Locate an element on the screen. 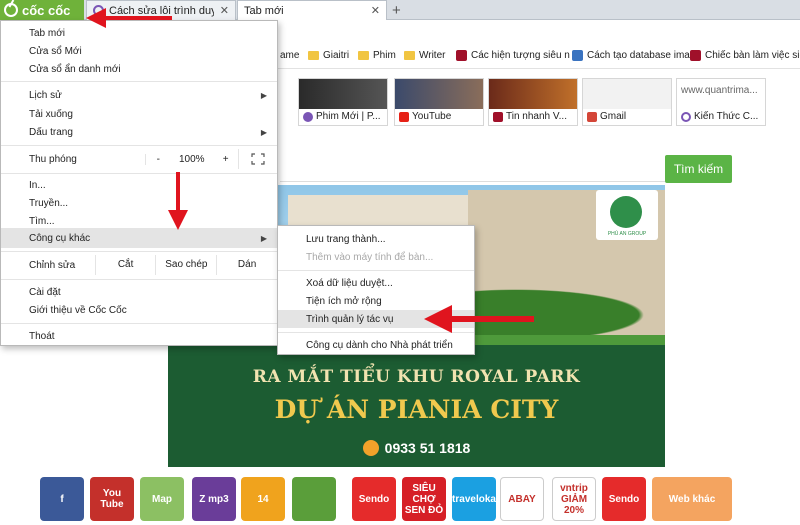  shortcut-tile: 14 is located at coordinates (263, 499).